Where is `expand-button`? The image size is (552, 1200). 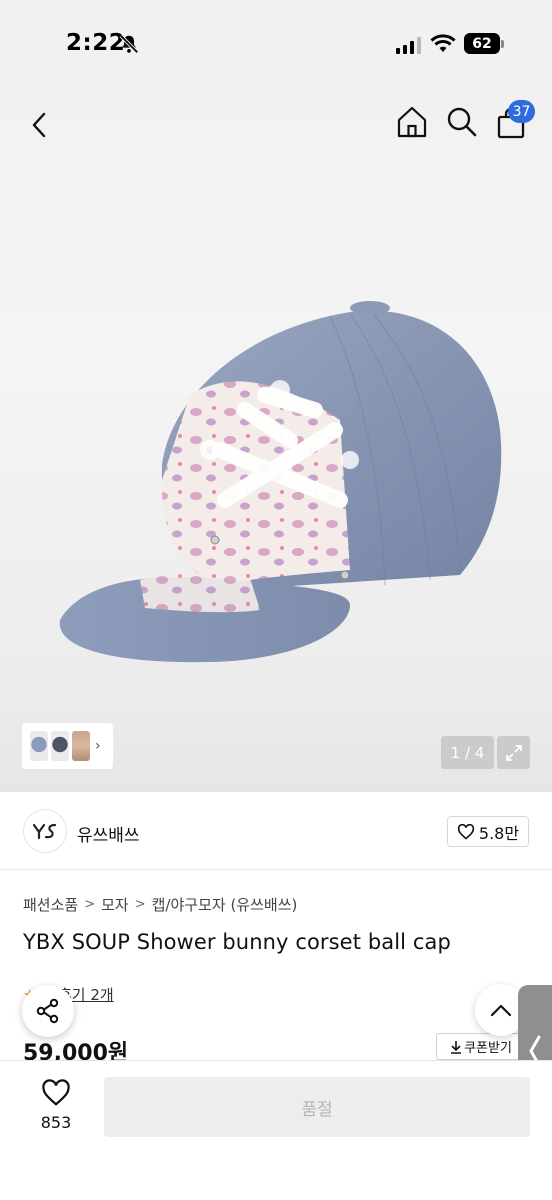 expand-button is located at coordinates (513, 752).